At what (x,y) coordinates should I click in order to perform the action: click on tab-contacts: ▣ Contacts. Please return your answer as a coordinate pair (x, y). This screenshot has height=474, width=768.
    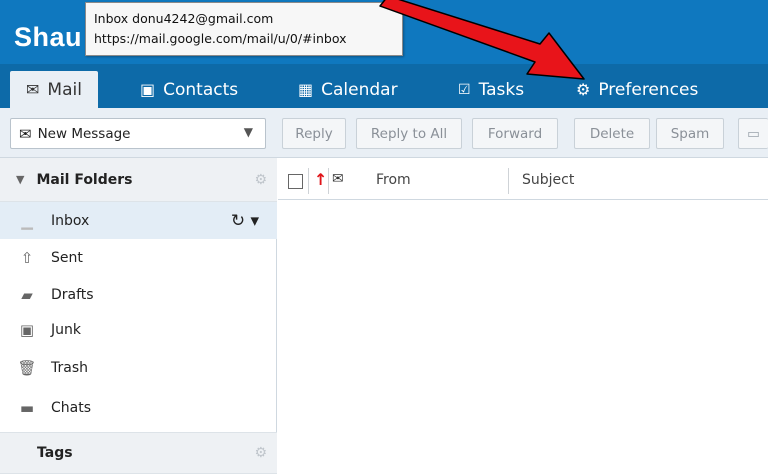
    Looking at the image, I should click on (189, 89).